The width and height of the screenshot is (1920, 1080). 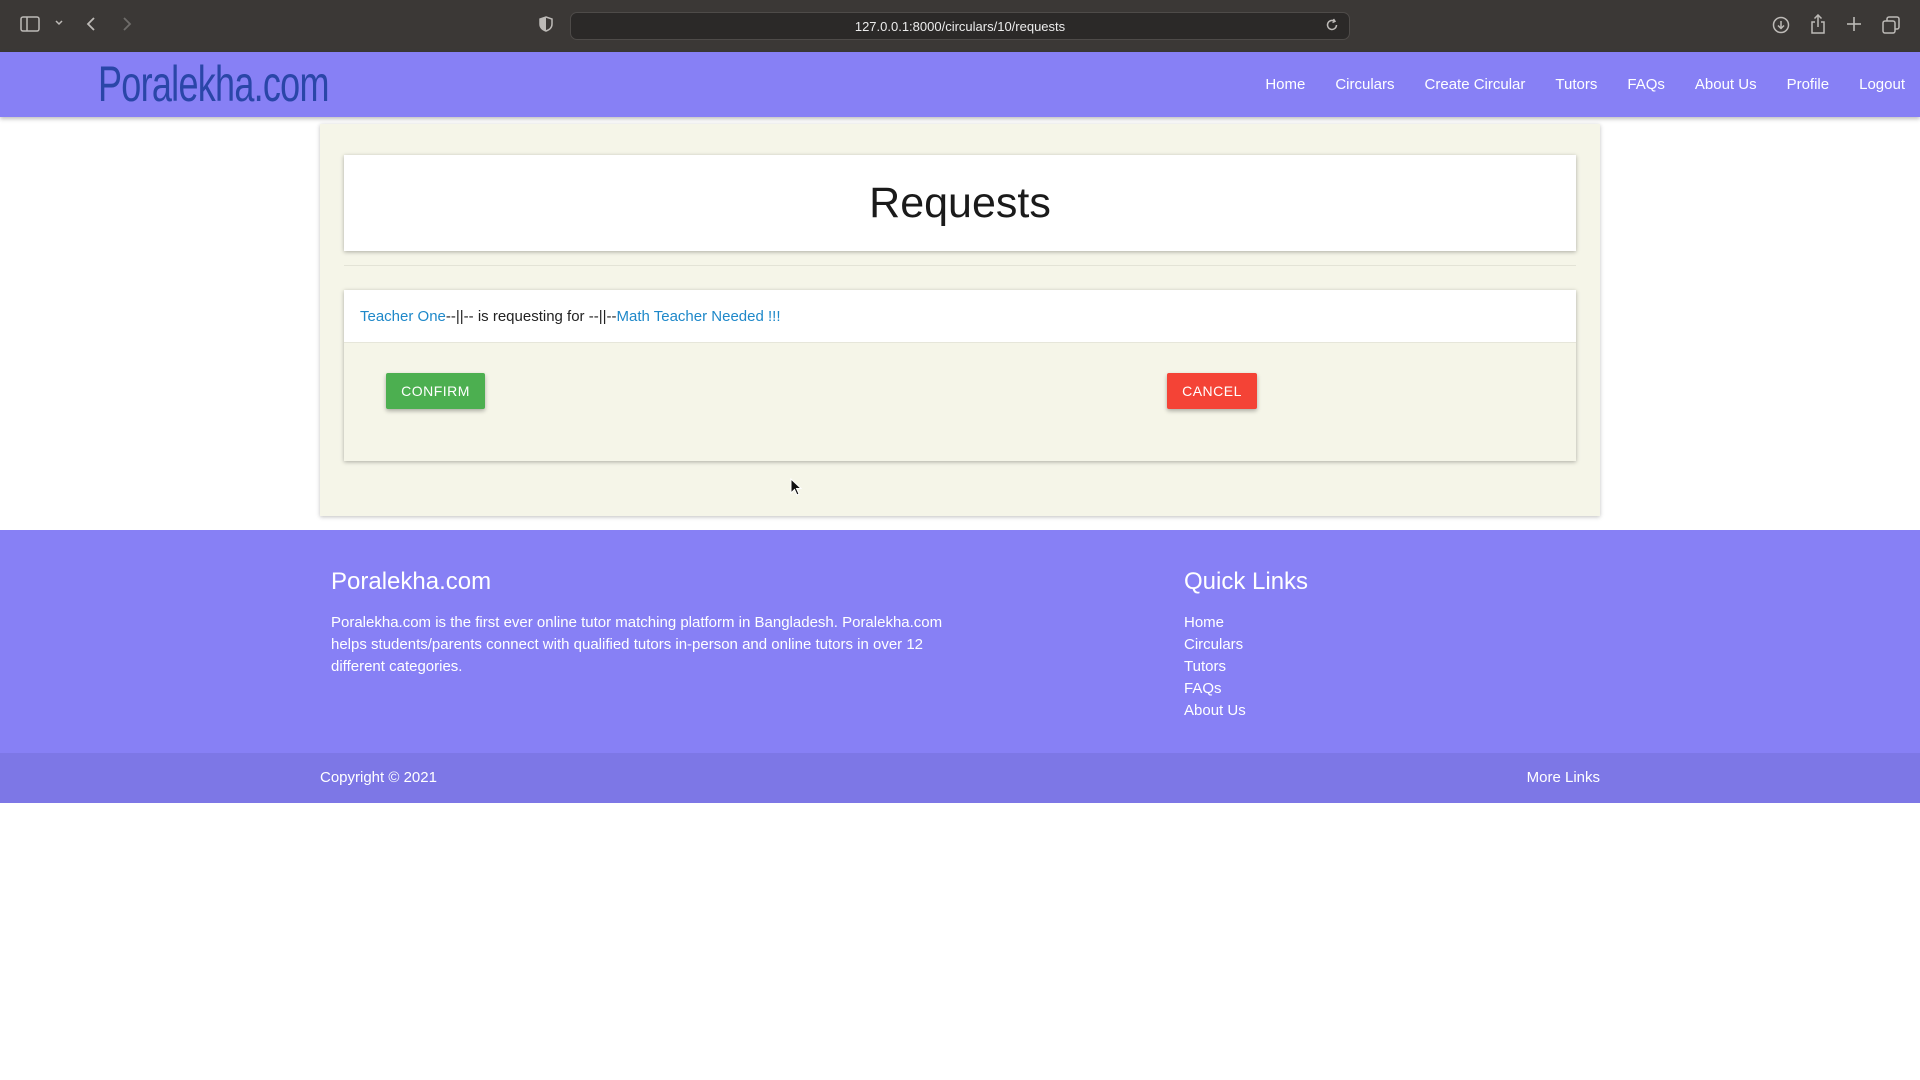 I want to click on nav-home: Home, so click(x=1285, y=84).